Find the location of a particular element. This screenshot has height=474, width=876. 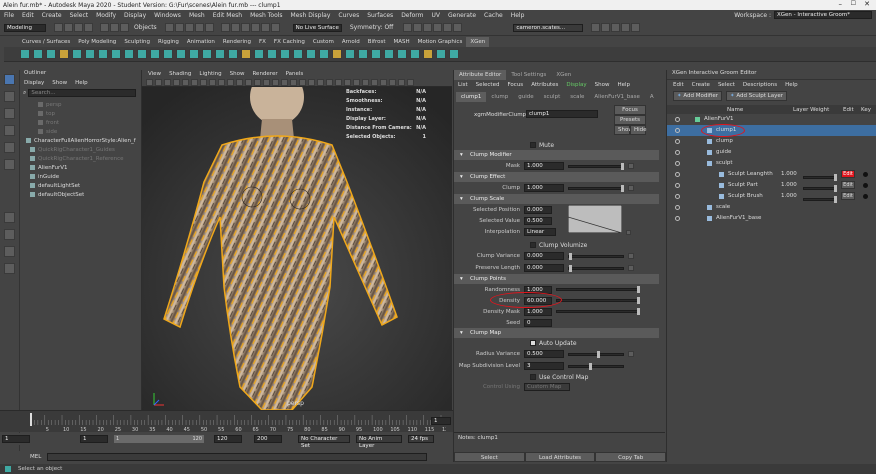

viewport-menu-shading: Shading is located at coordinates (180, 74).